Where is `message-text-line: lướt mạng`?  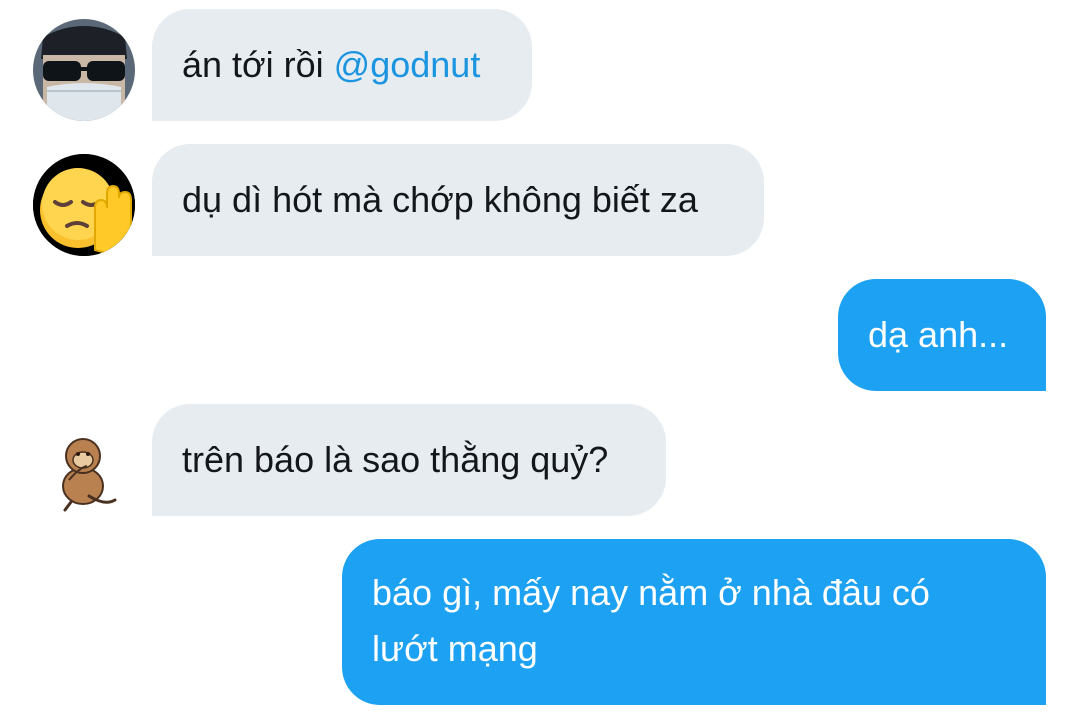 message-text-line: lướt mạng is located at coordinates (455, 648).